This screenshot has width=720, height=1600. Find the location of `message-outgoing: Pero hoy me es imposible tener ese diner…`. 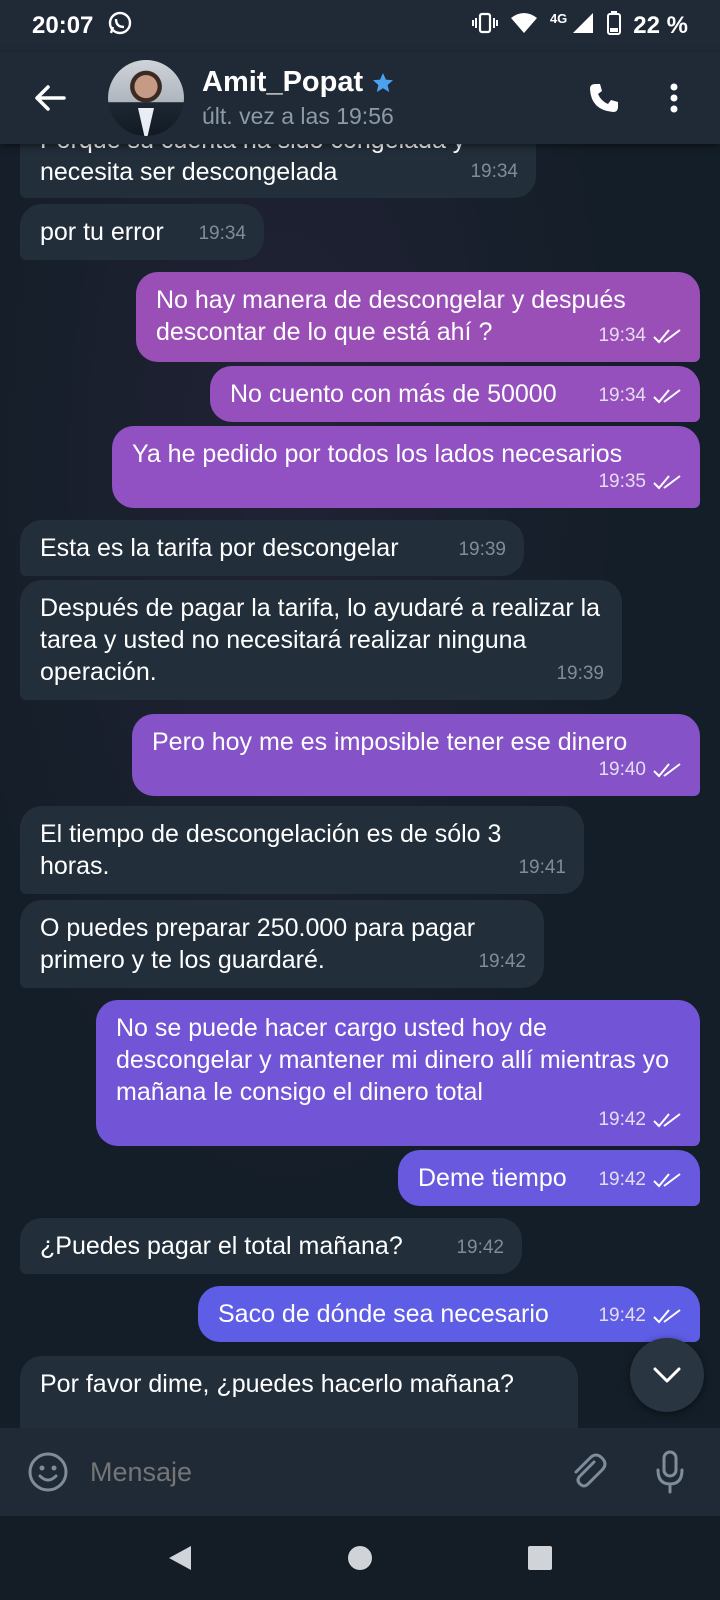

message-outgoing: Pero hoy me es imposible tener ese diner… is located at coordinates (416, 755).